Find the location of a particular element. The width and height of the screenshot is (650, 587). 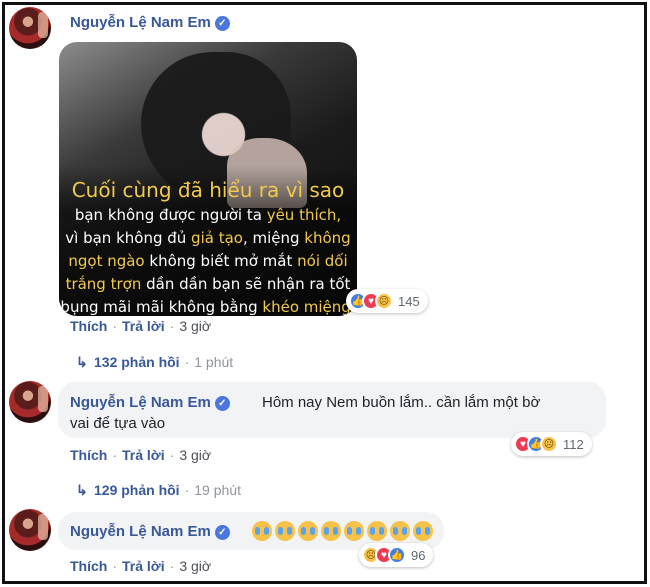

caption-line: bạn không được người ta yêu thích, is located at coordinates (208, 215).